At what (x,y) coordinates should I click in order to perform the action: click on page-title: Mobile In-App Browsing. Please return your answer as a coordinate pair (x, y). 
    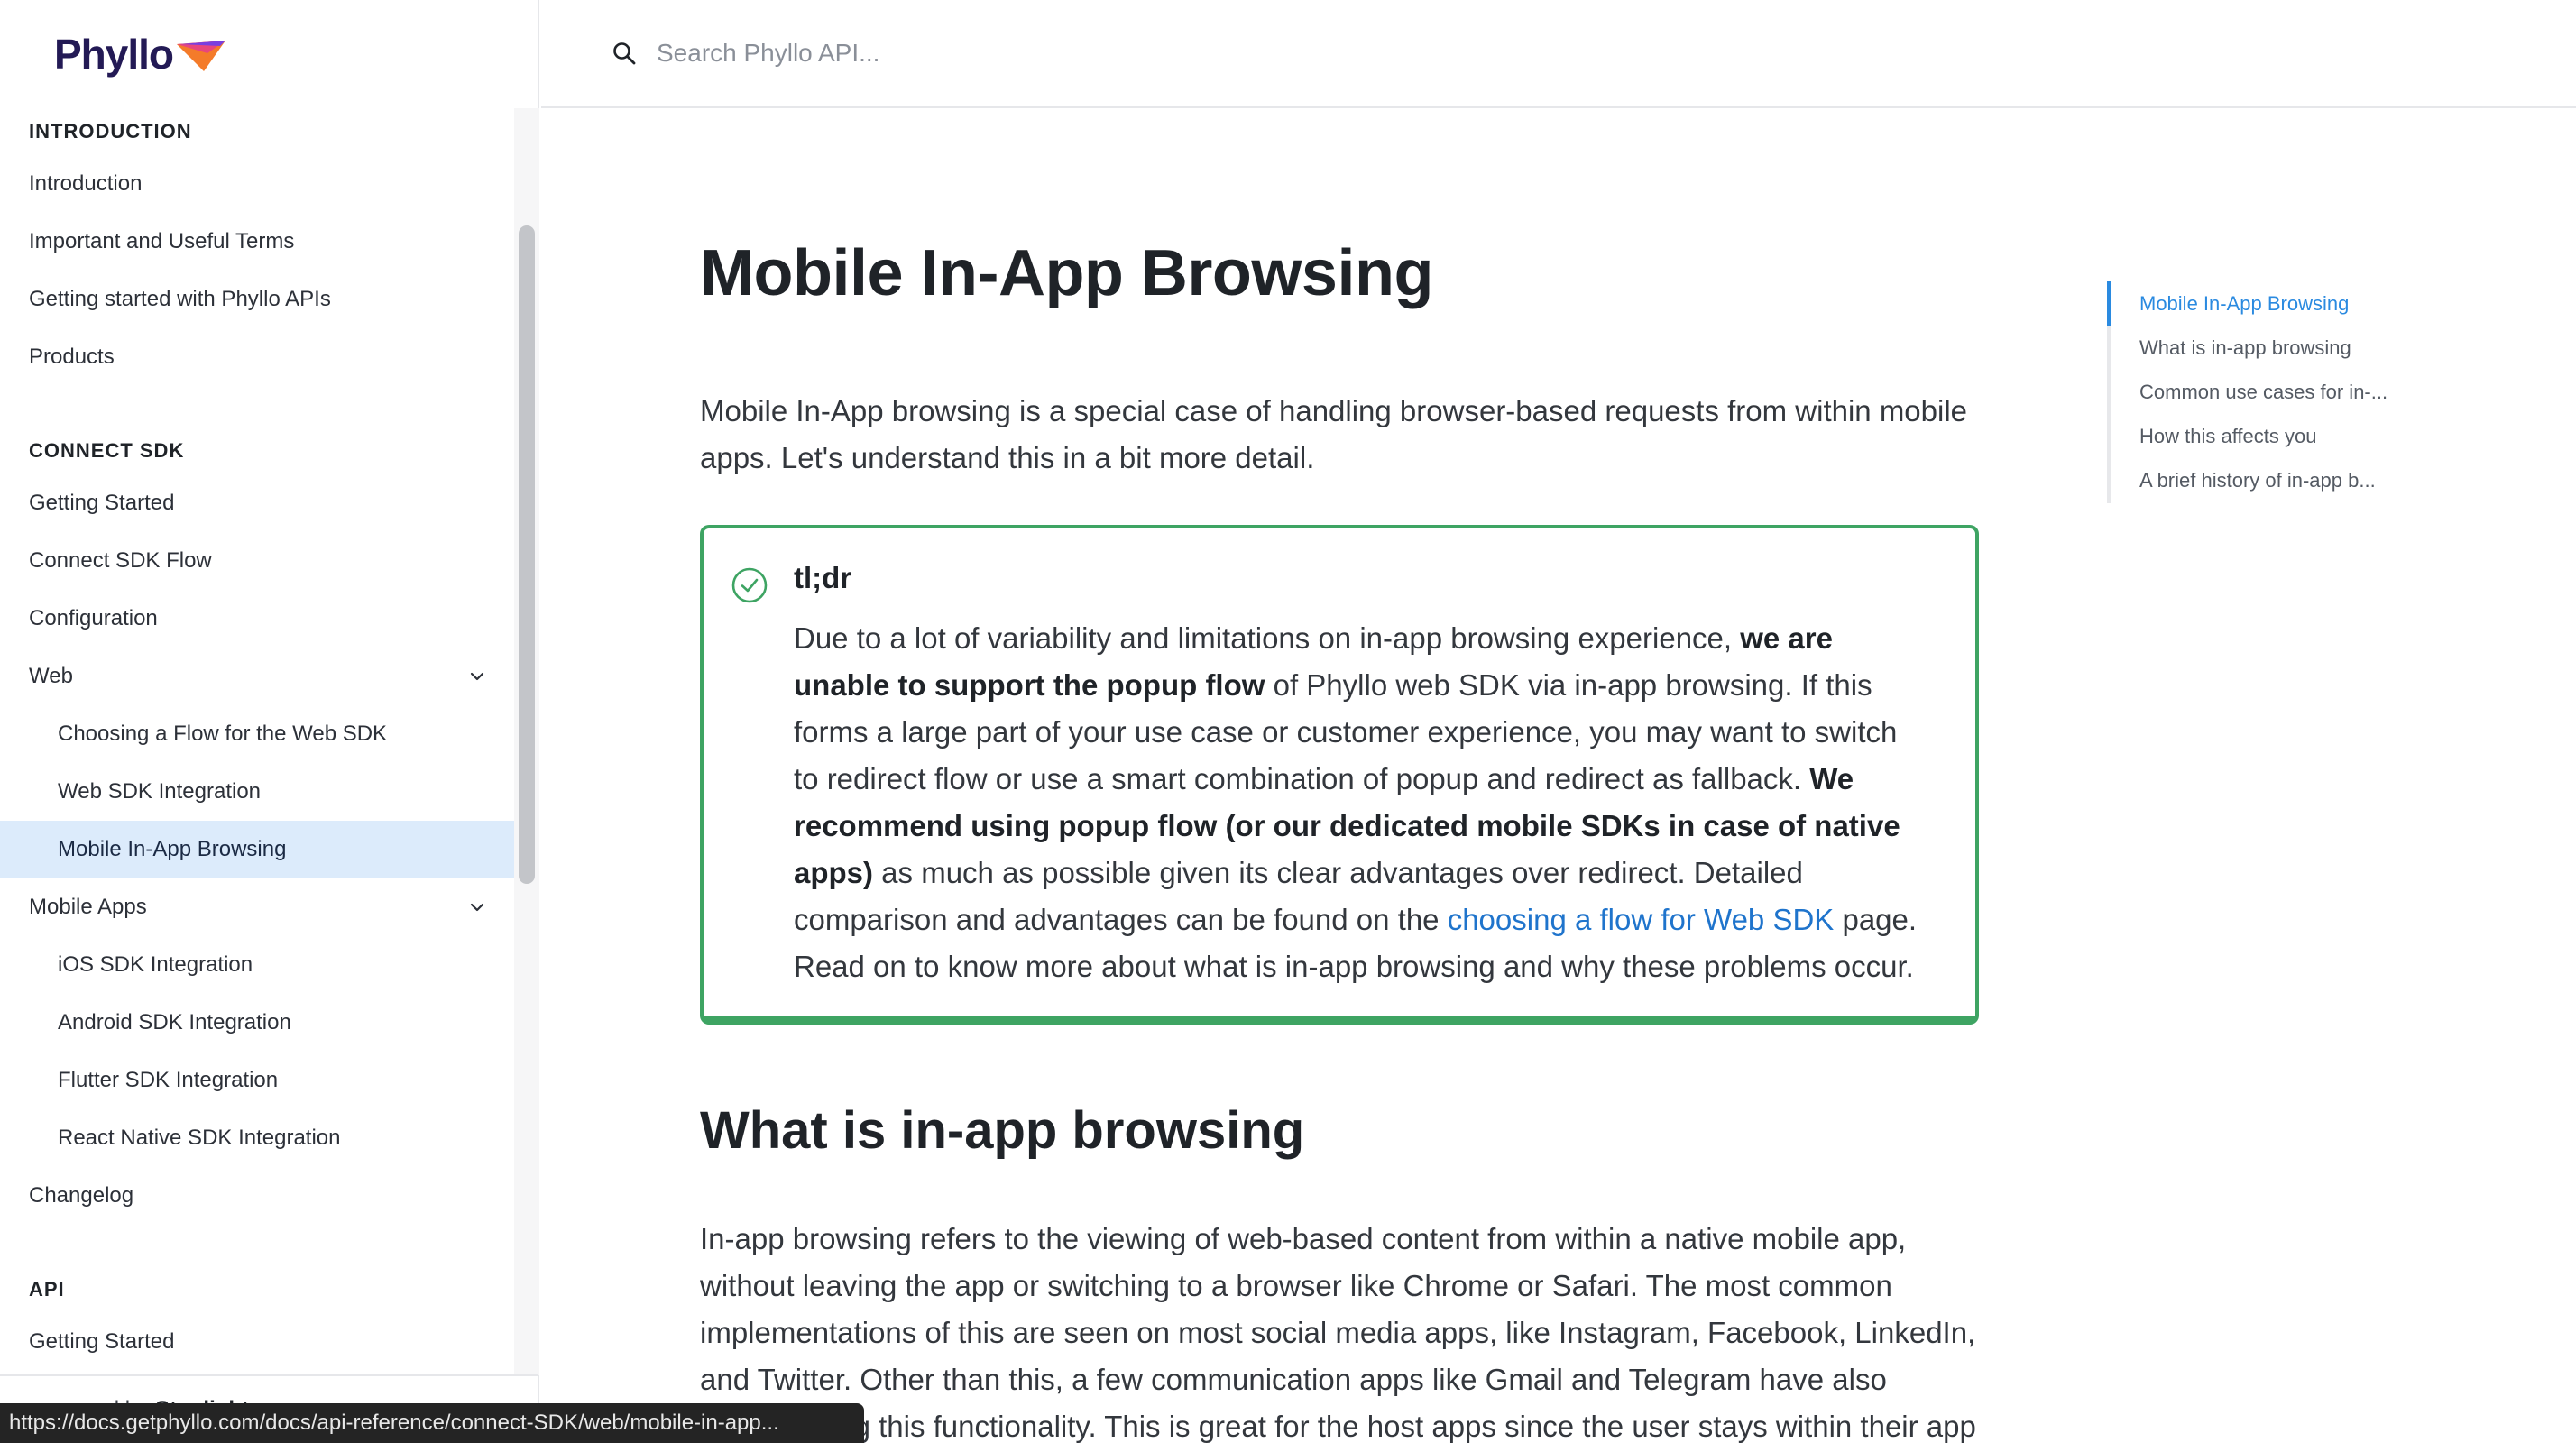
    Looking at the image, I should click on (1066, 273).